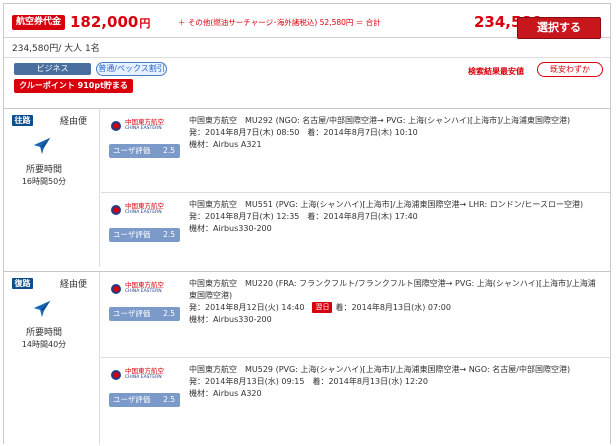 This screenshot has height=446, width=616. What do you see at coordinates (52, 188) in the screenshot?
I see `outbound-summary: 往路 経由便 所要時間 16時間50分` at bounding box center [52, 188].